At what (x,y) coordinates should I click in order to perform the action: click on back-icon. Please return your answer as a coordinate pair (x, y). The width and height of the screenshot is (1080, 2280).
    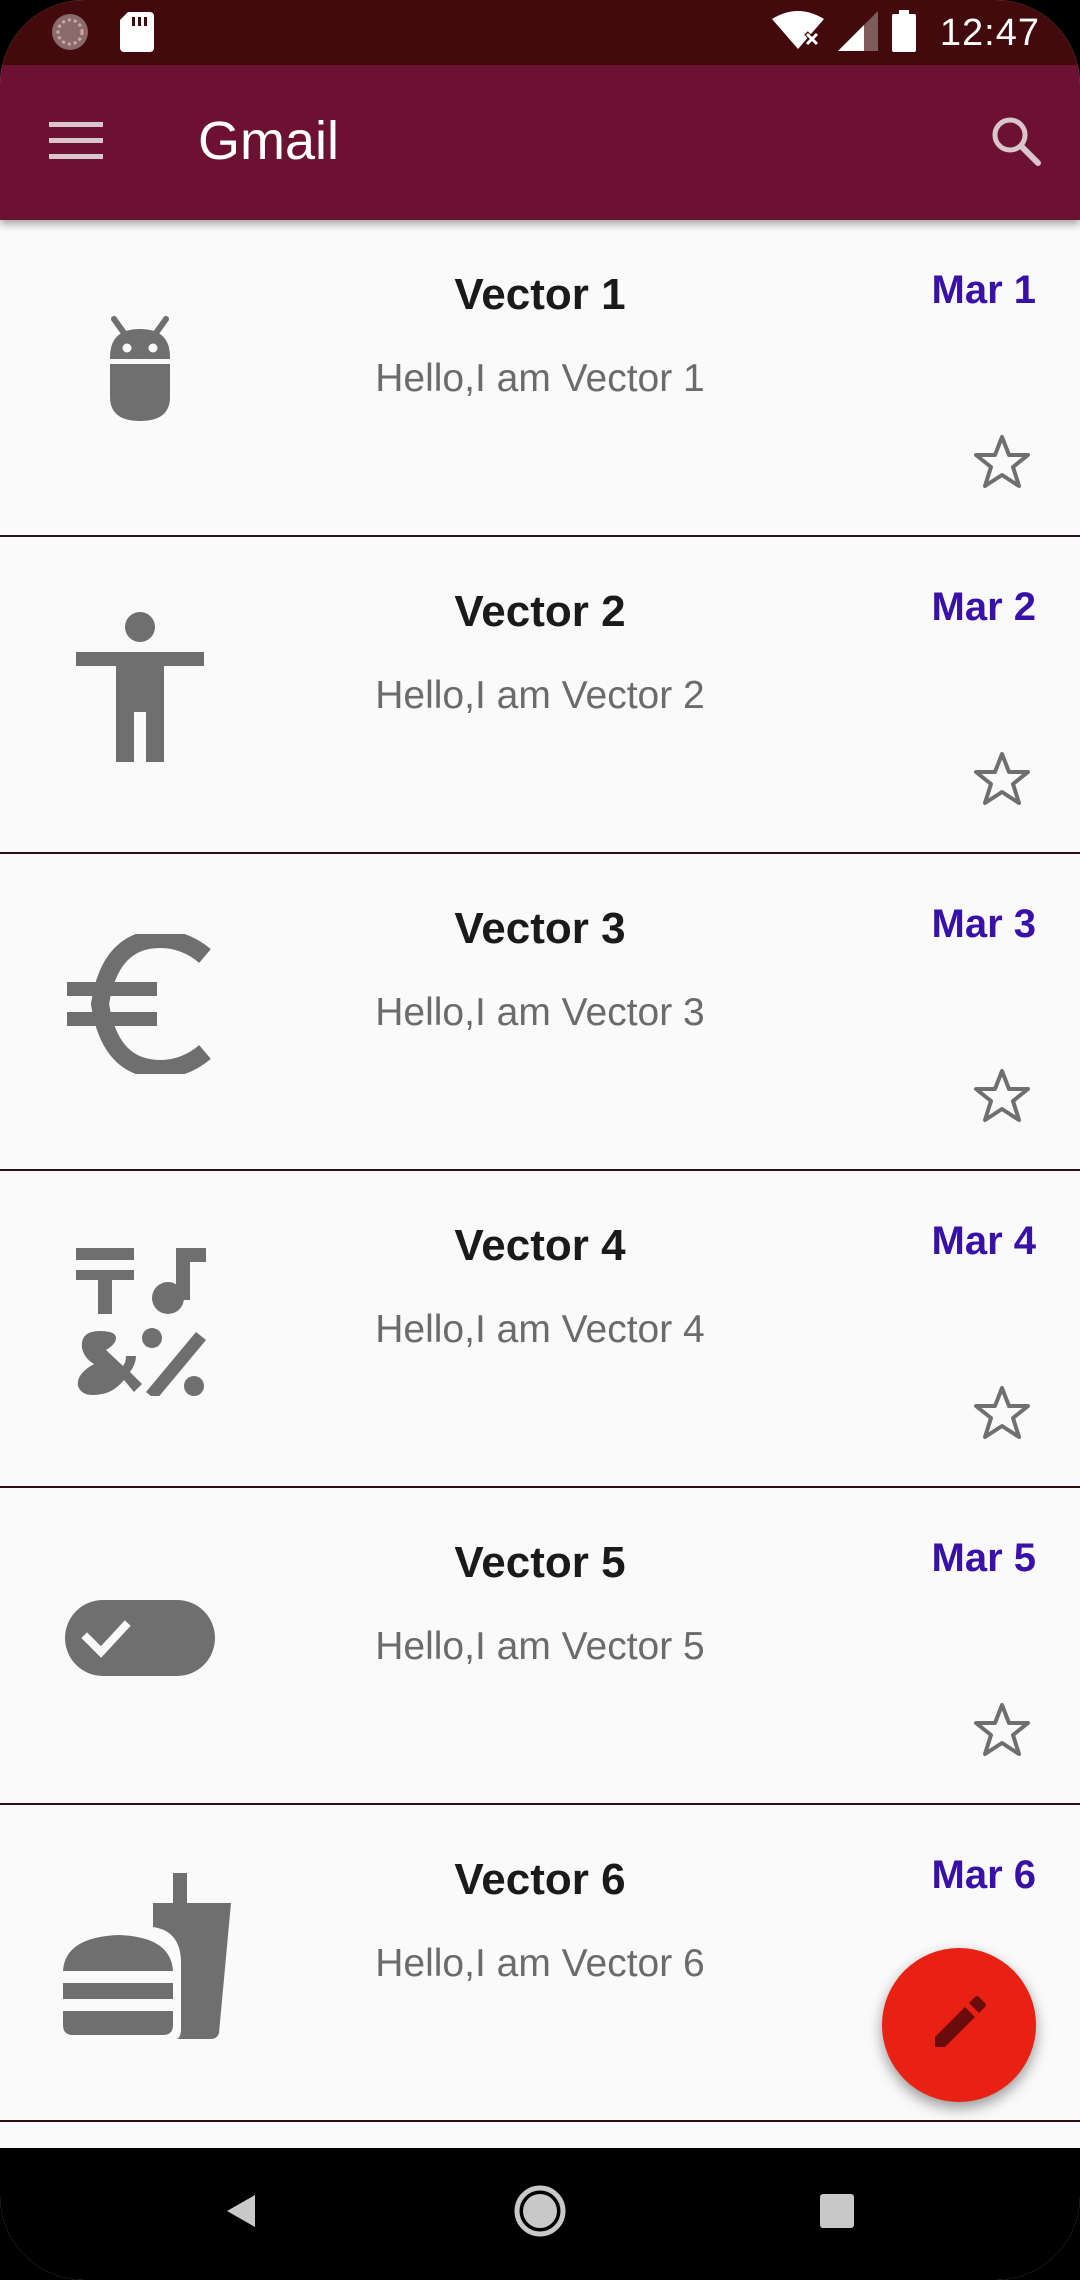
    Looking at the image, I should click on (241, 2213).